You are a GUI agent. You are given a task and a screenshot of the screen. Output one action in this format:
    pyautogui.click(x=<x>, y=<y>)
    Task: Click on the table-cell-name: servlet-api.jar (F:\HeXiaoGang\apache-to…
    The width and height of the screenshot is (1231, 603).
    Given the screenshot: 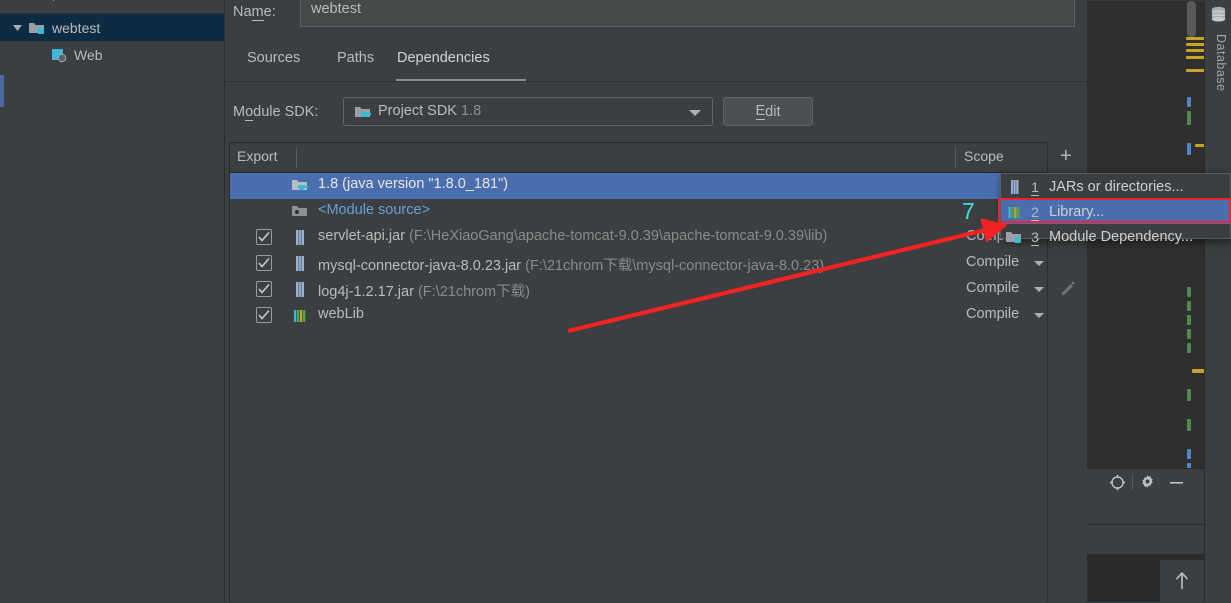 What is the action you would take?
    pyautogui.click(x=573, y=236)
    